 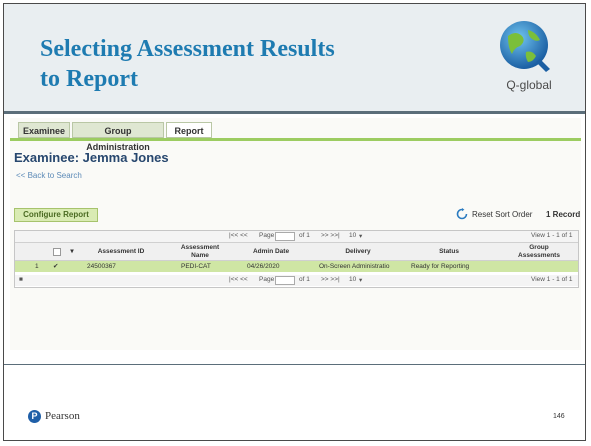 What do you see at coordinates (101, 266) in the screenshot?
I see `cell-assessment-id: 24500367` at bounding box center [101, 266].